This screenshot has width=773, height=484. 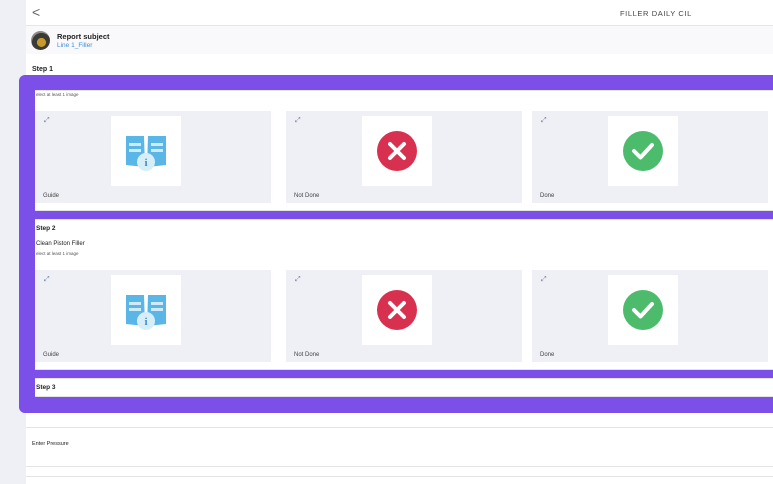 I want to click on step-2-option-not-done: ⤢ Not Done, so click(x=404, y=316).